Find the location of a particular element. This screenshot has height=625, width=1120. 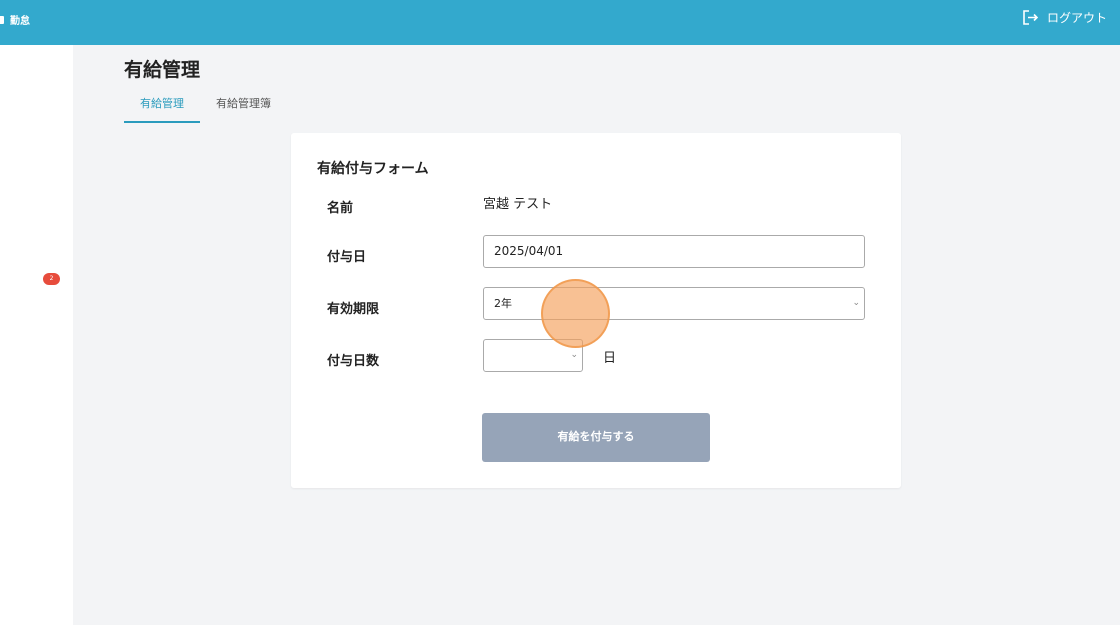

validity-select: 2年 ⌄ is located at coordinates (674, 303).